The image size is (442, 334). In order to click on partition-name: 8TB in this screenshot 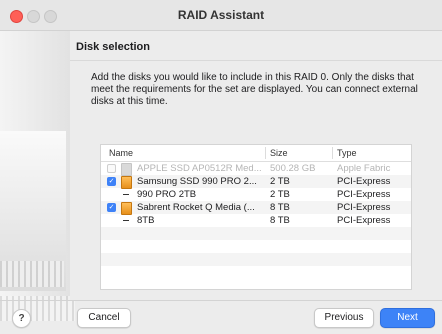, I will do `click(146, 220)`.